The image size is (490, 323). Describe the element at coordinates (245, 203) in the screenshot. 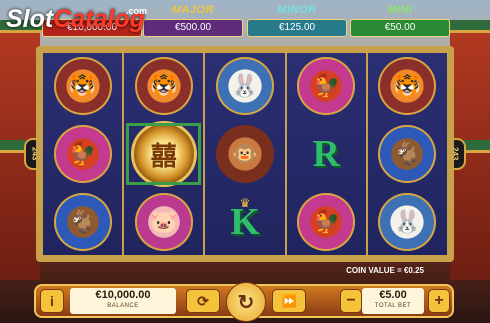

I see `crown-icon: ♛` at that location.